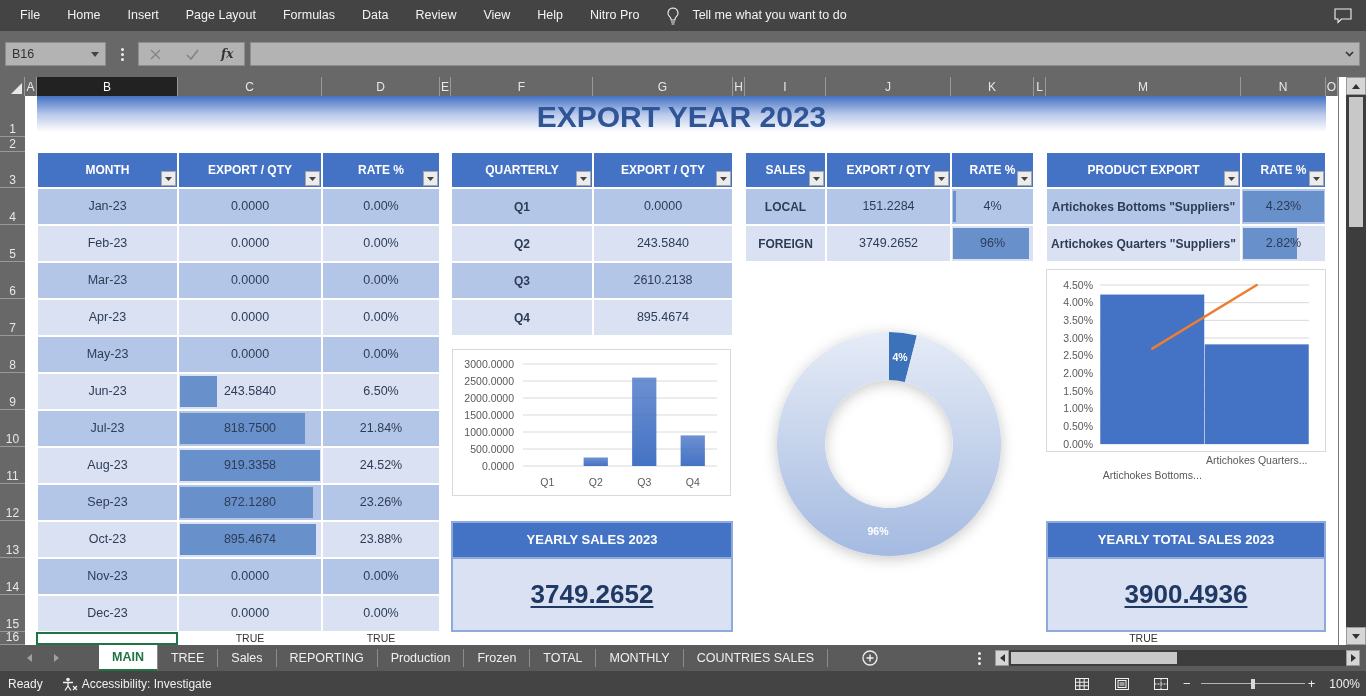 The image size is (1366, 696). I want to click on sheet-tab: REPORTING, so click(327, 658).